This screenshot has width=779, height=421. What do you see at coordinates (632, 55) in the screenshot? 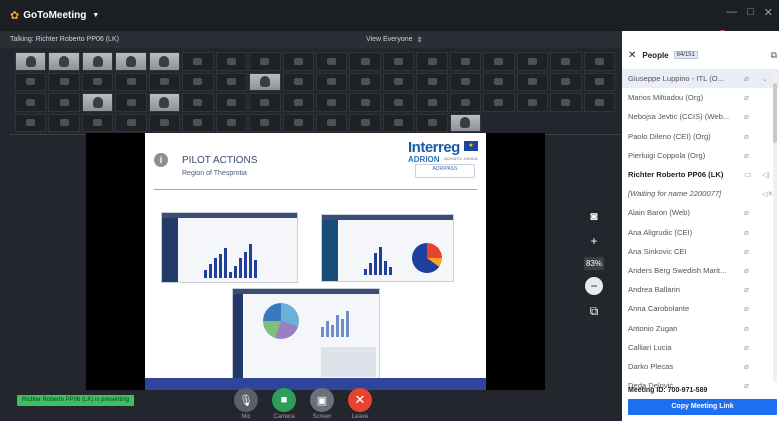
I see `close-panel-button: ✕` at bounding box center [632, 55].